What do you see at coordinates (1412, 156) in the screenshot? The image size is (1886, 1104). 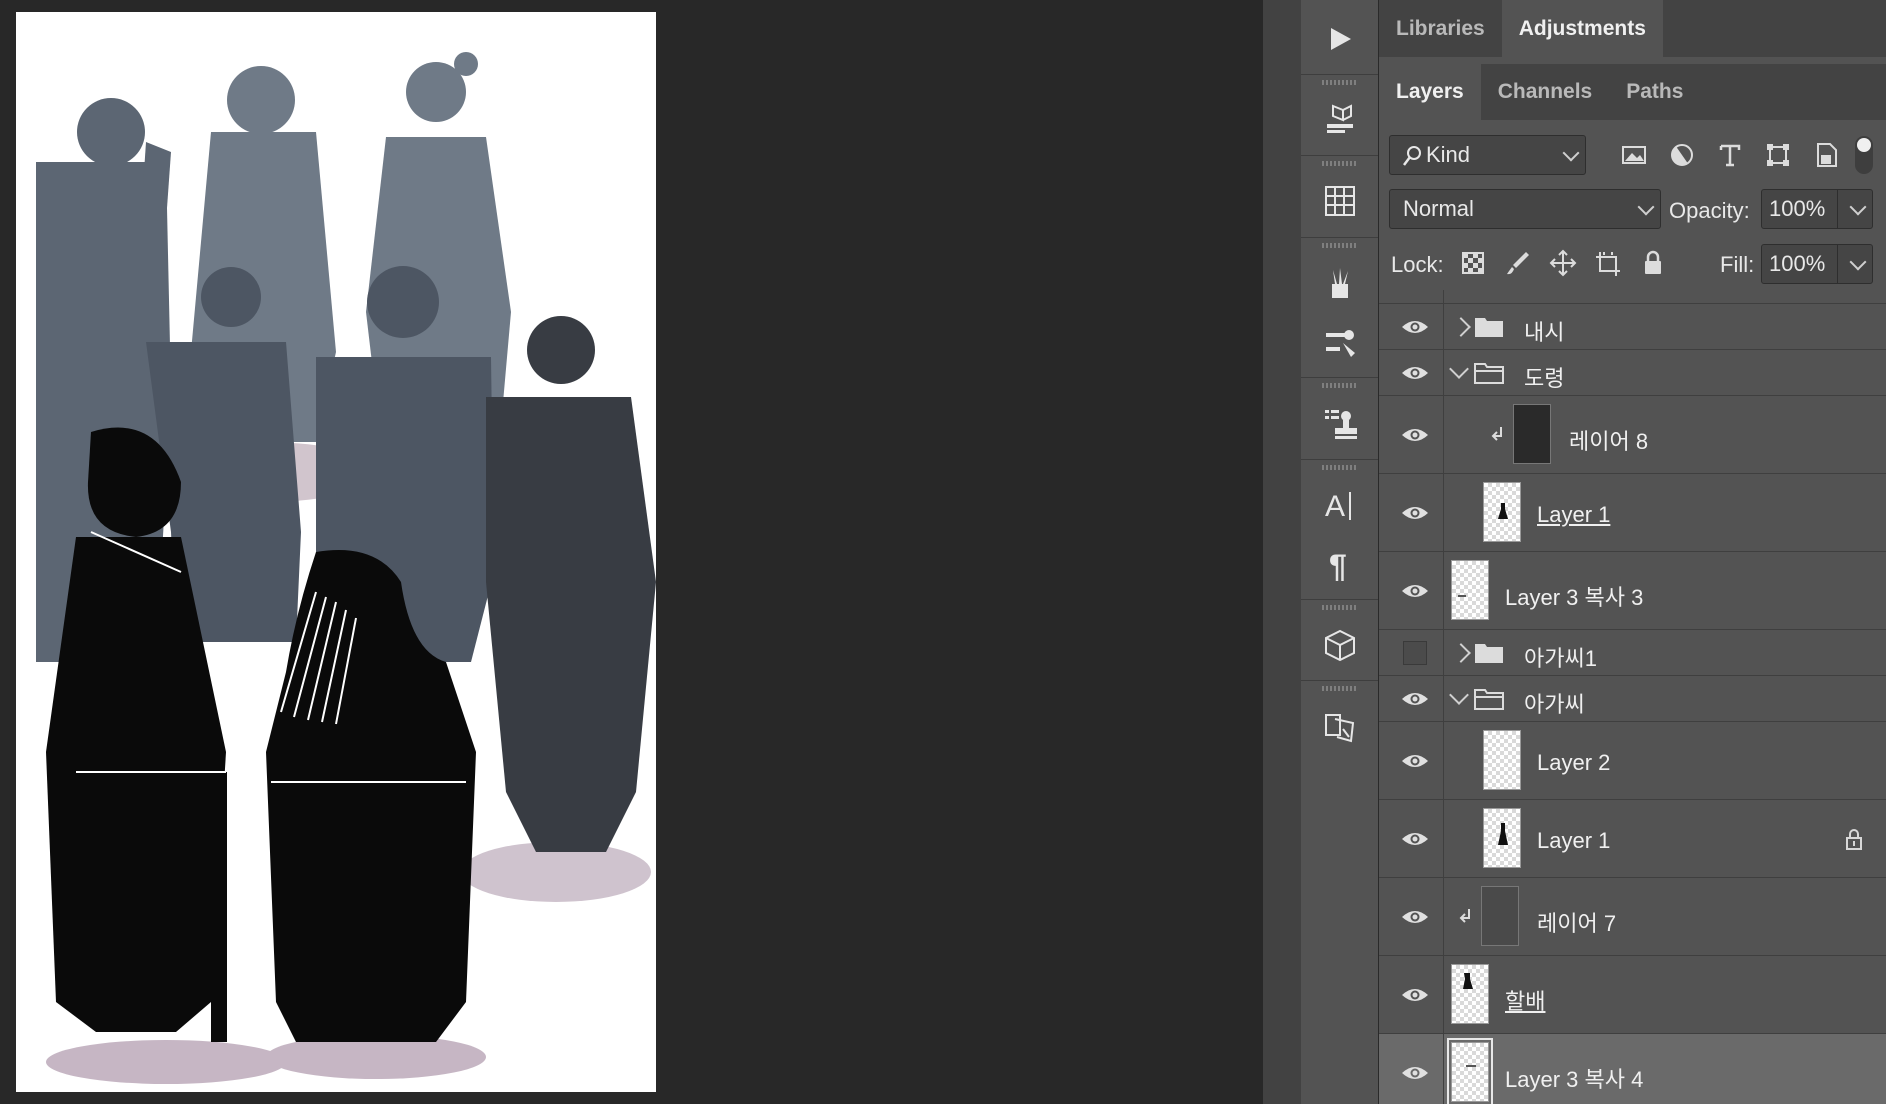 I see `search-icon` at bounding box center [1412, 156].